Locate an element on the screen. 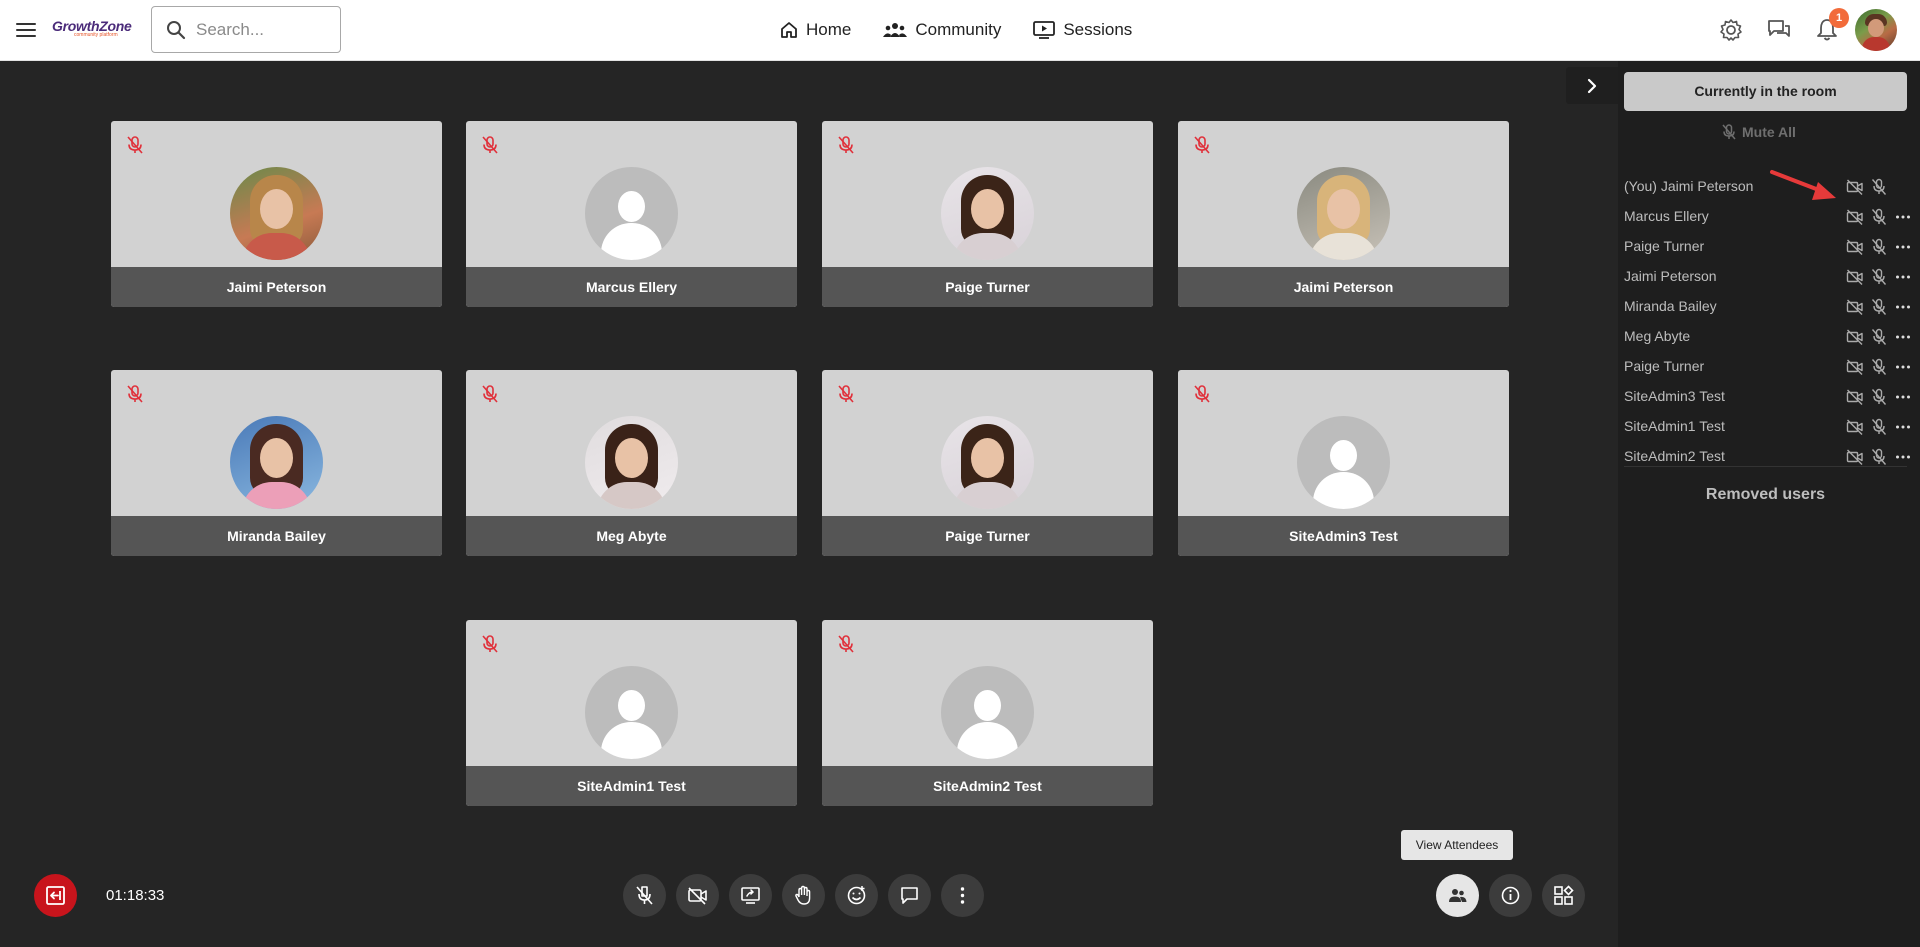 This screenshot has height=947, width=1920. attendee-row: (You) Jaimi Peterson is located at coordinates (1766, 187).